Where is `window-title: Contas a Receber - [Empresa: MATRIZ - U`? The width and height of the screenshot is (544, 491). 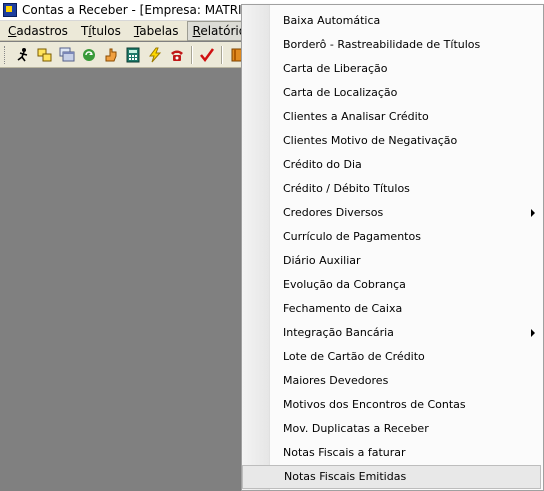 window-title: Contas a Receber - [Empresa: MATRIZ - U is located at coordinates (146, 10).